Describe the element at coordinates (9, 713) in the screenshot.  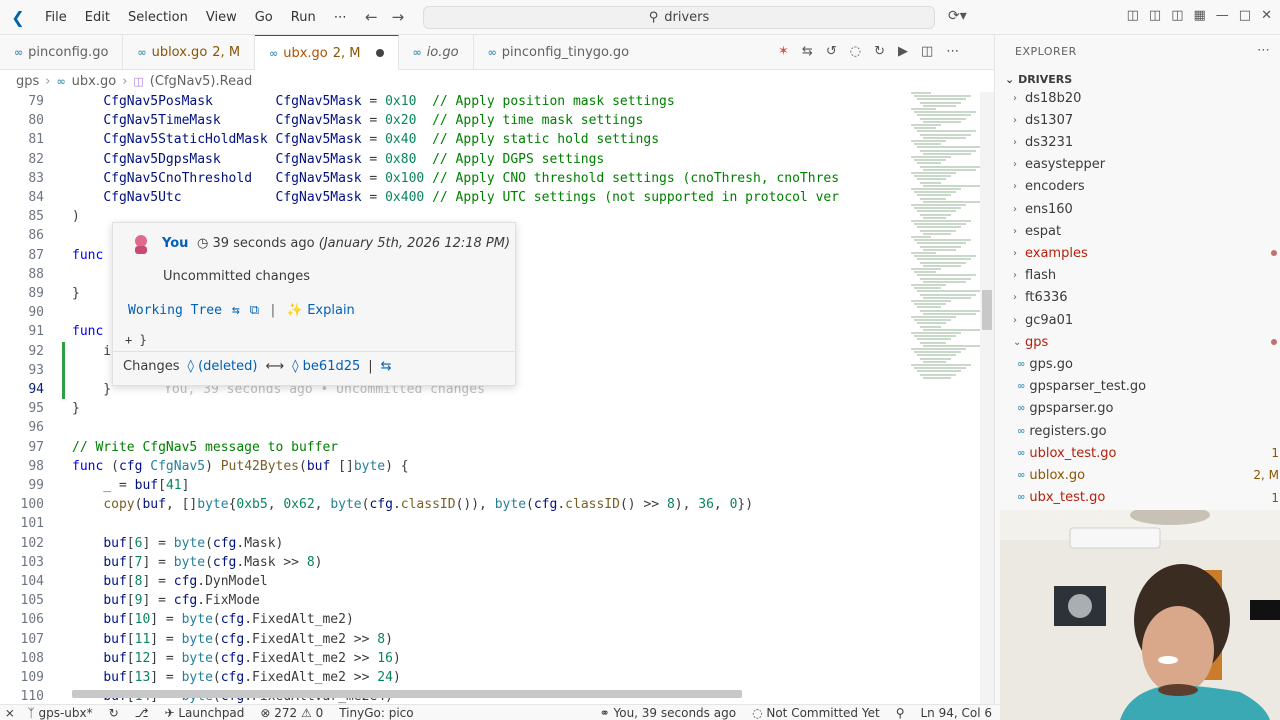
I see `remote-icon: ⨯` at that location.